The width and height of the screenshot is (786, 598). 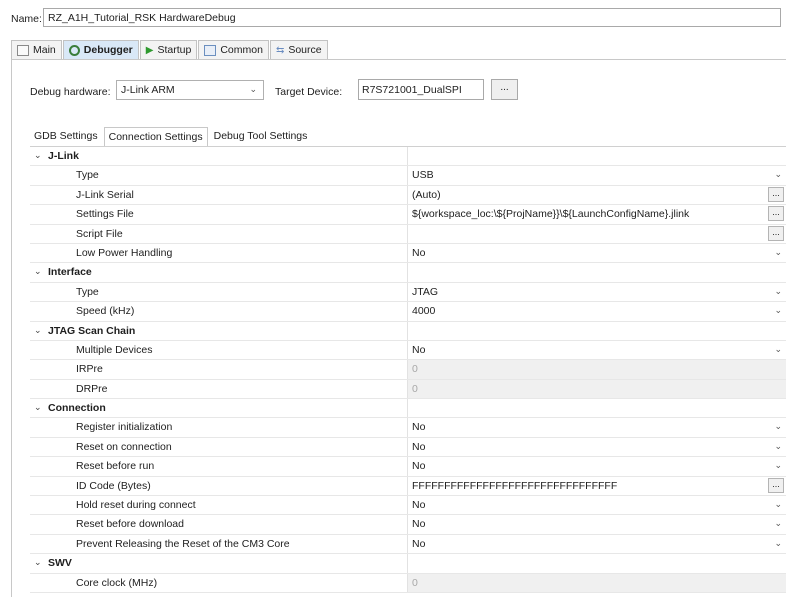 What do you see at coordinates (70, 272) in the screenshot?
I see `category-label: Interface` at bounding box center [70, 272].